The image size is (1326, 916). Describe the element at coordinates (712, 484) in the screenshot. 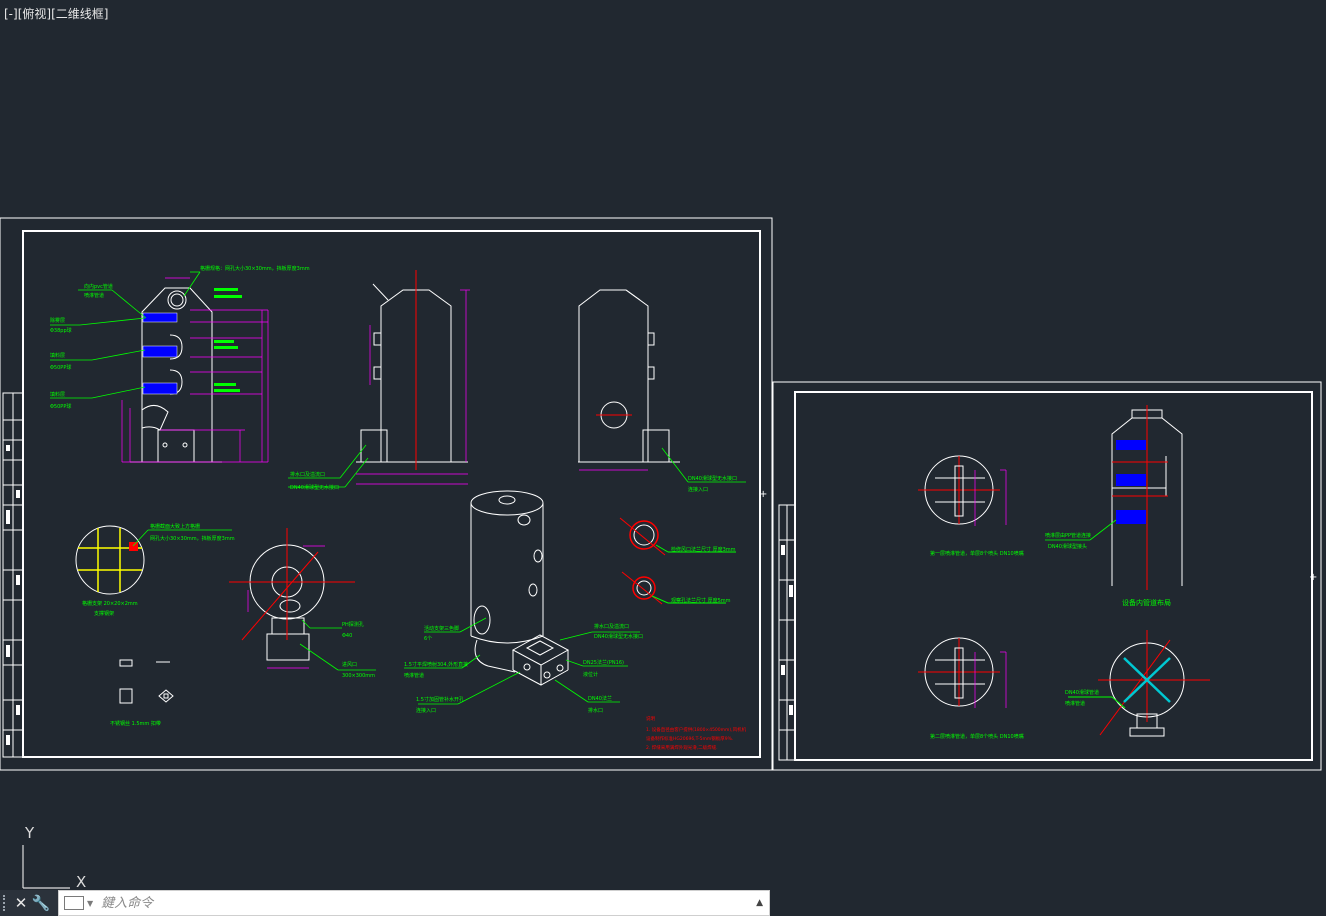

I see `side-labels: DN40滑球型无水接口 连接入口` at that location.